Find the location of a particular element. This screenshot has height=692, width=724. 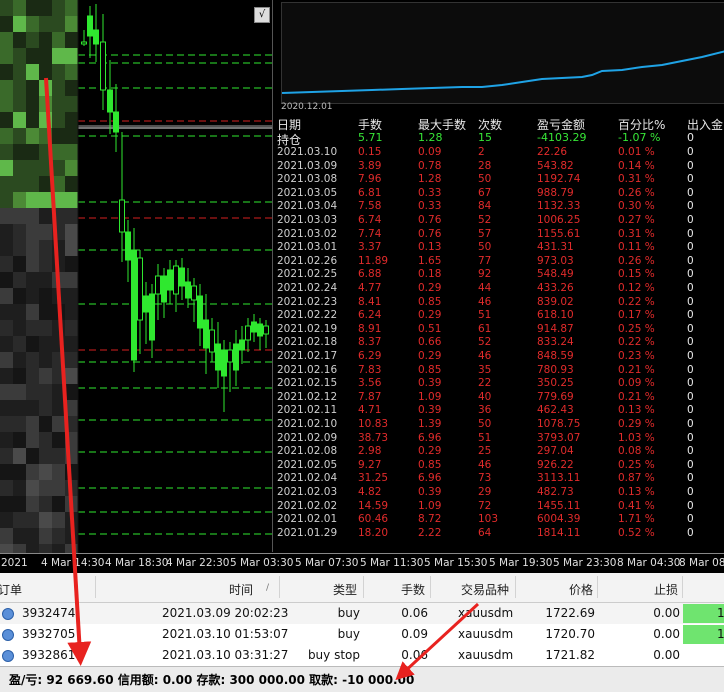

stats-max-lots: 0.85 is located at coordinates (430, 464).